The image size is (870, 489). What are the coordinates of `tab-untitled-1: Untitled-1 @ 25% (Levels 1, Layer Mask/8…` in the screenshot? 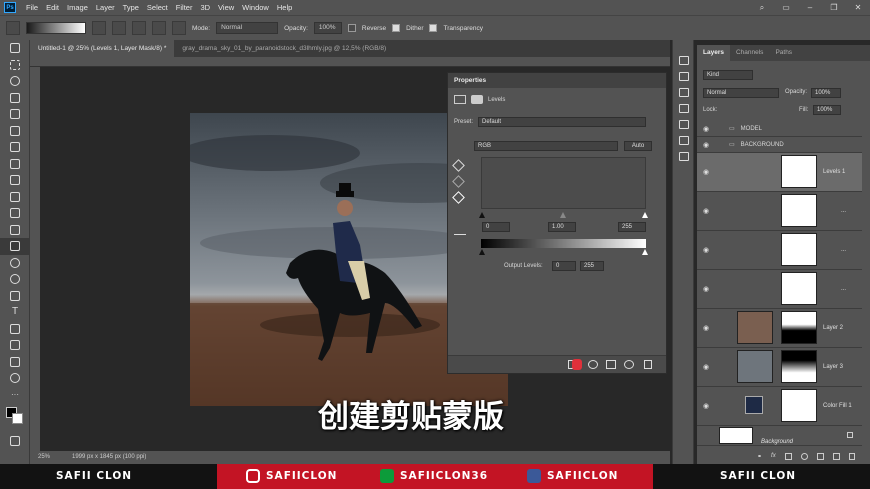 It's located at (102, 48).